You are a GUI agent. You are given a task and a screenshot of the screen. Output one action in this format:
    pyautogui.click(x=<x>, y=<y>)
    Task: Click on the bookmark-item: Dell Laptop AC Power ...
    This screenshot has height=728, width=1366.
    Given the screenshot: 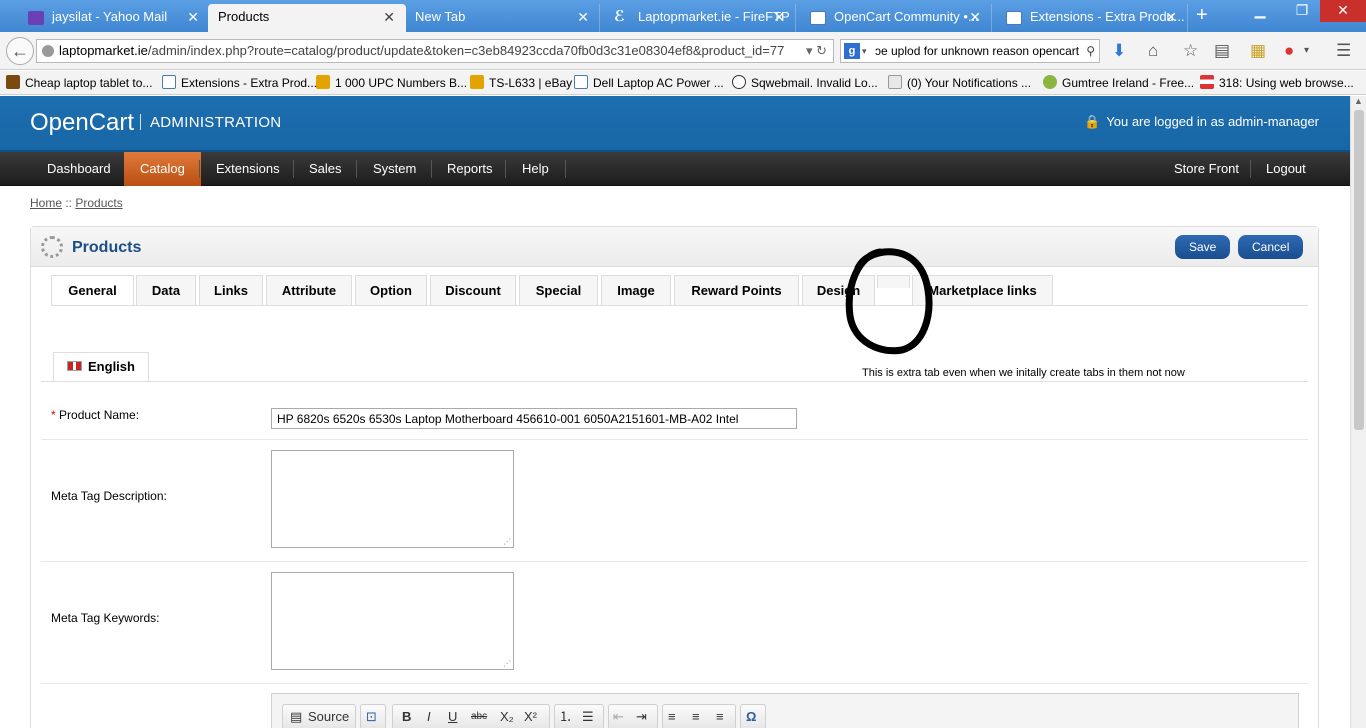 What is the action you would take?
    pyautogui.click(x=649, y=82)
    